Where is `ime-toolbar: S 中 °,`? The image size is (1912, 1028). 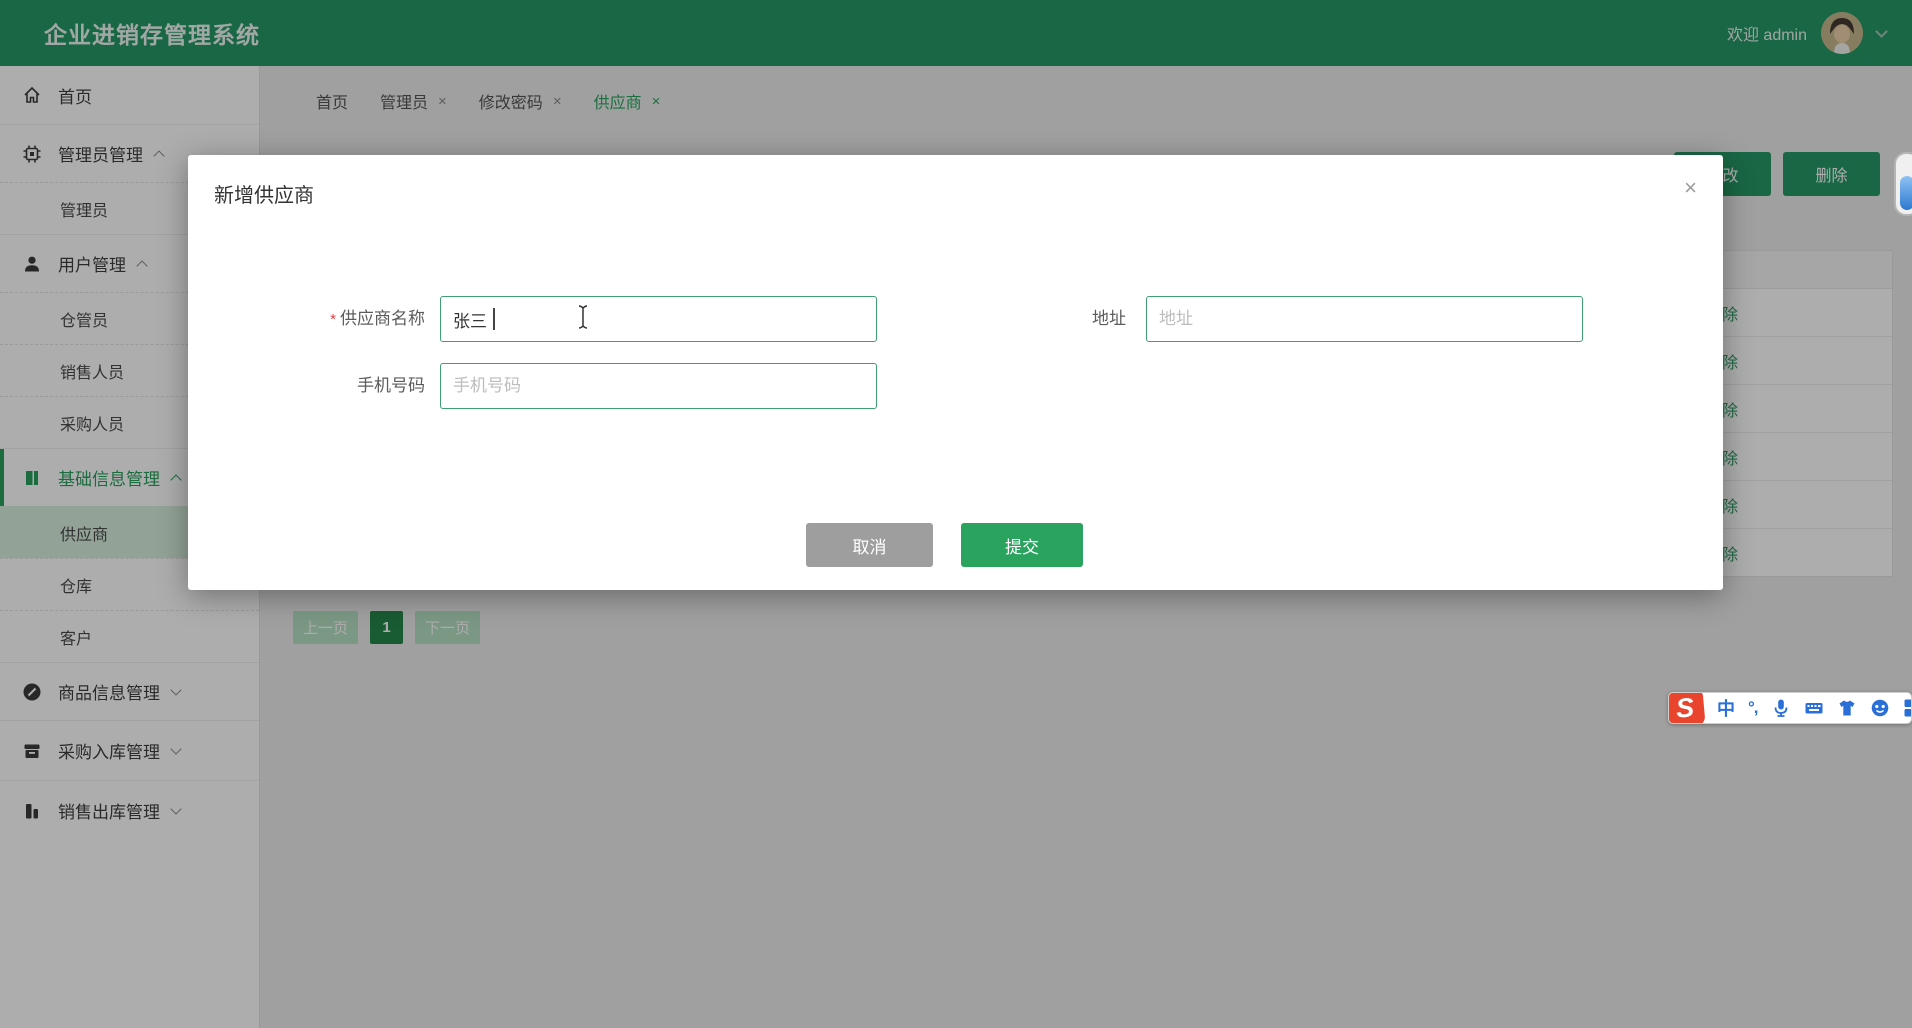
ime-toolbar: S 中 °, is located at coordinates (1790, 708).